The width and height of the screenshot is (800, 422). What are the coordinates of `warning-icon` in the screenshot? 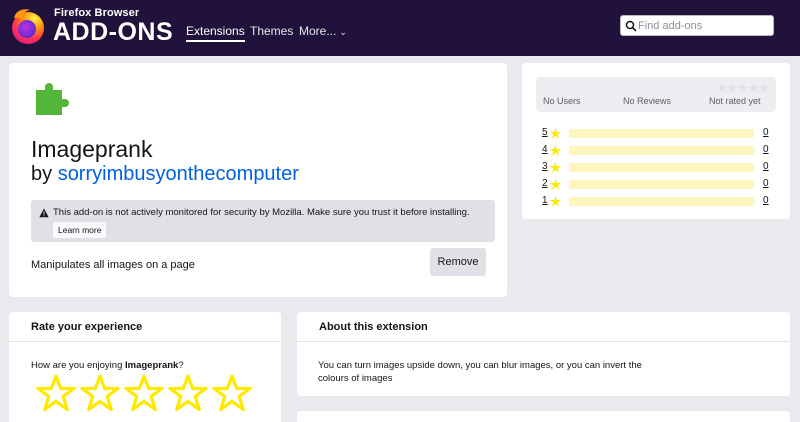 It's located at (44, 213).